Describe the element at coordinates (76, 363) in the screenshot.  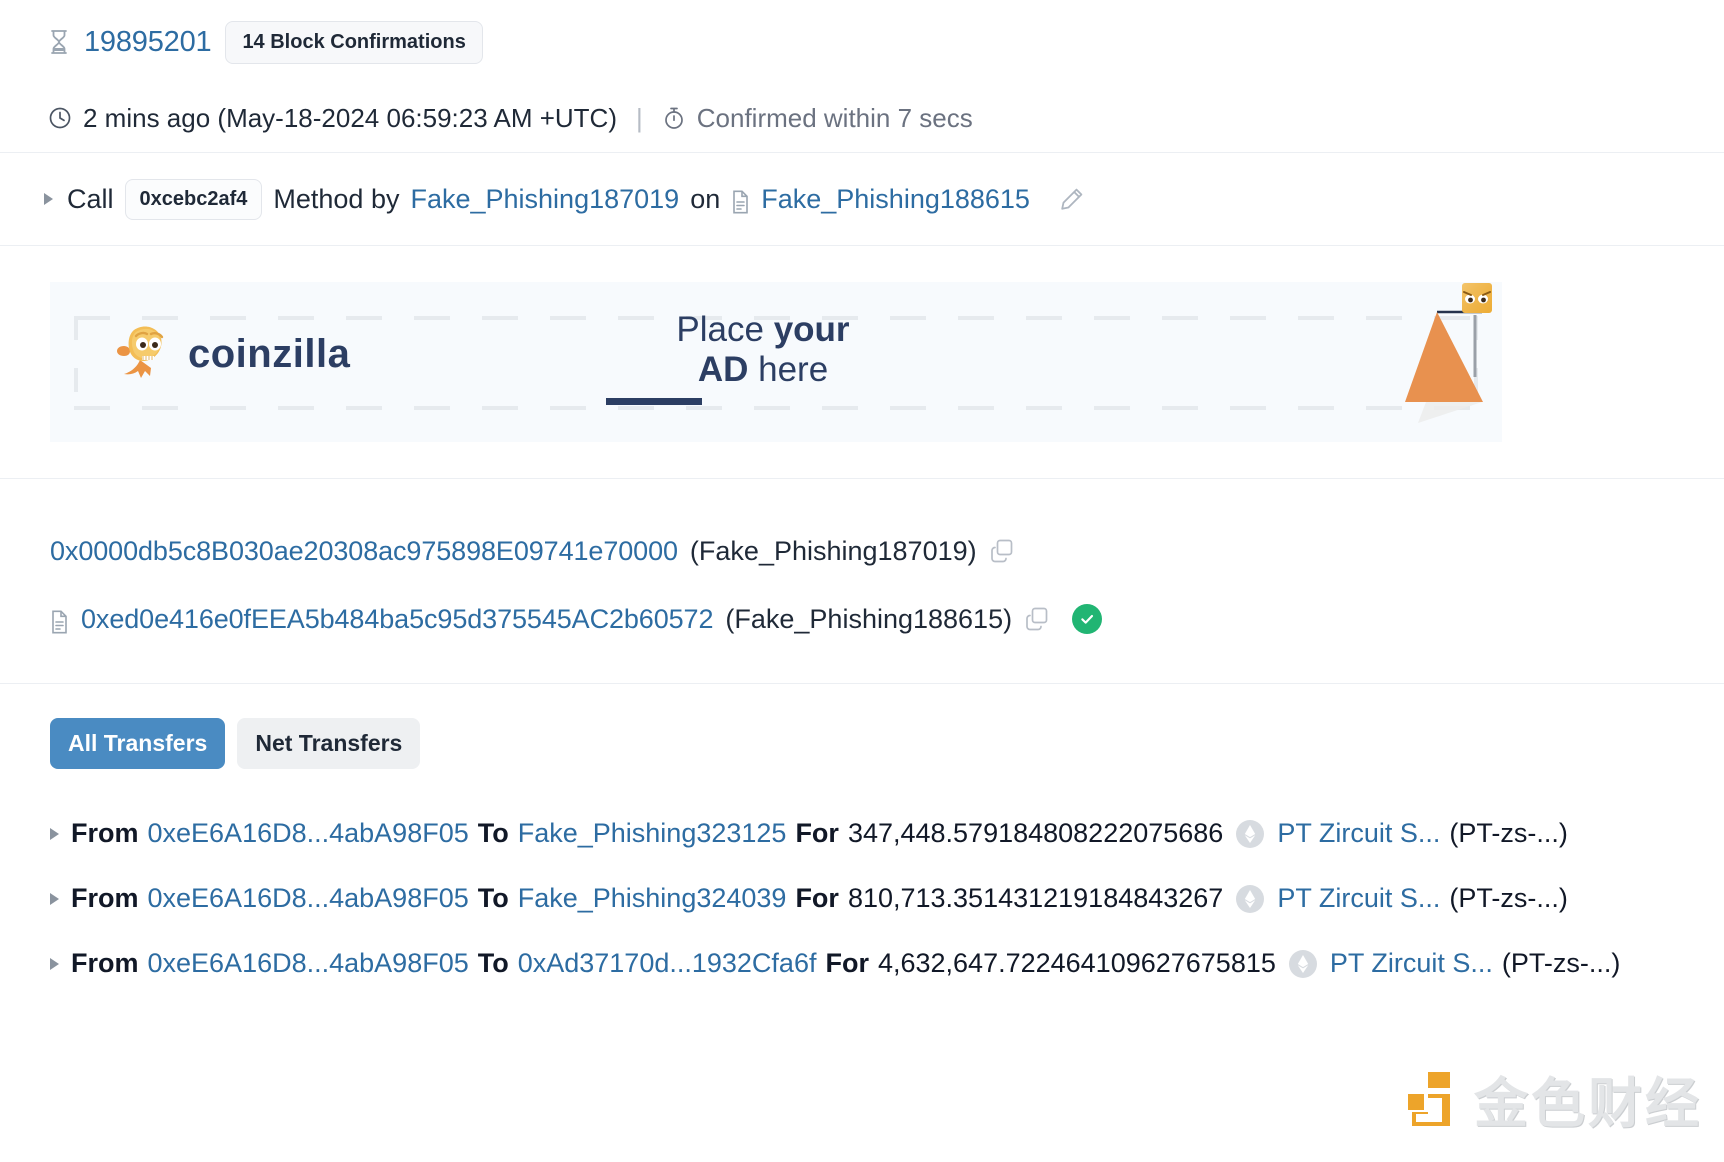
I see `ad-border-dashes-left` at that location.